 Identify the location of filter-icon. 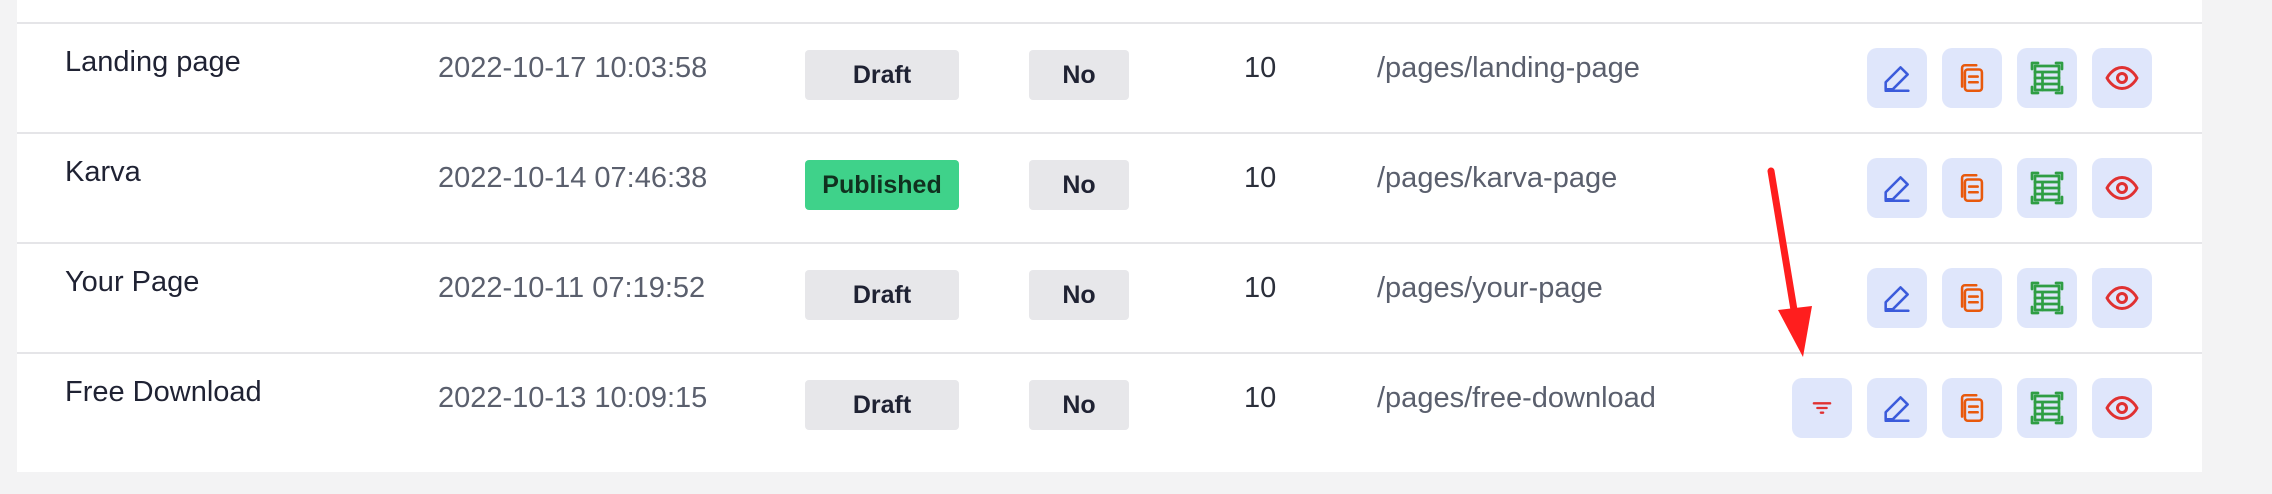
(1822, 408).